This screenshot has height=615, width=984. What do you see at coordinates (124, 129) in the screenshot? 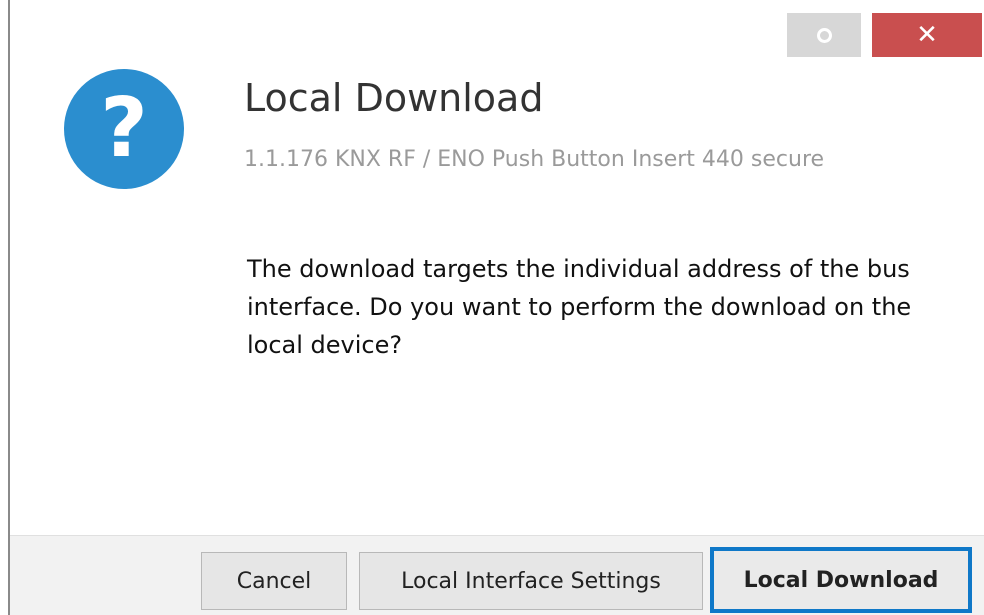
I see `question-icon: ?` at bounding box center [124, 129].